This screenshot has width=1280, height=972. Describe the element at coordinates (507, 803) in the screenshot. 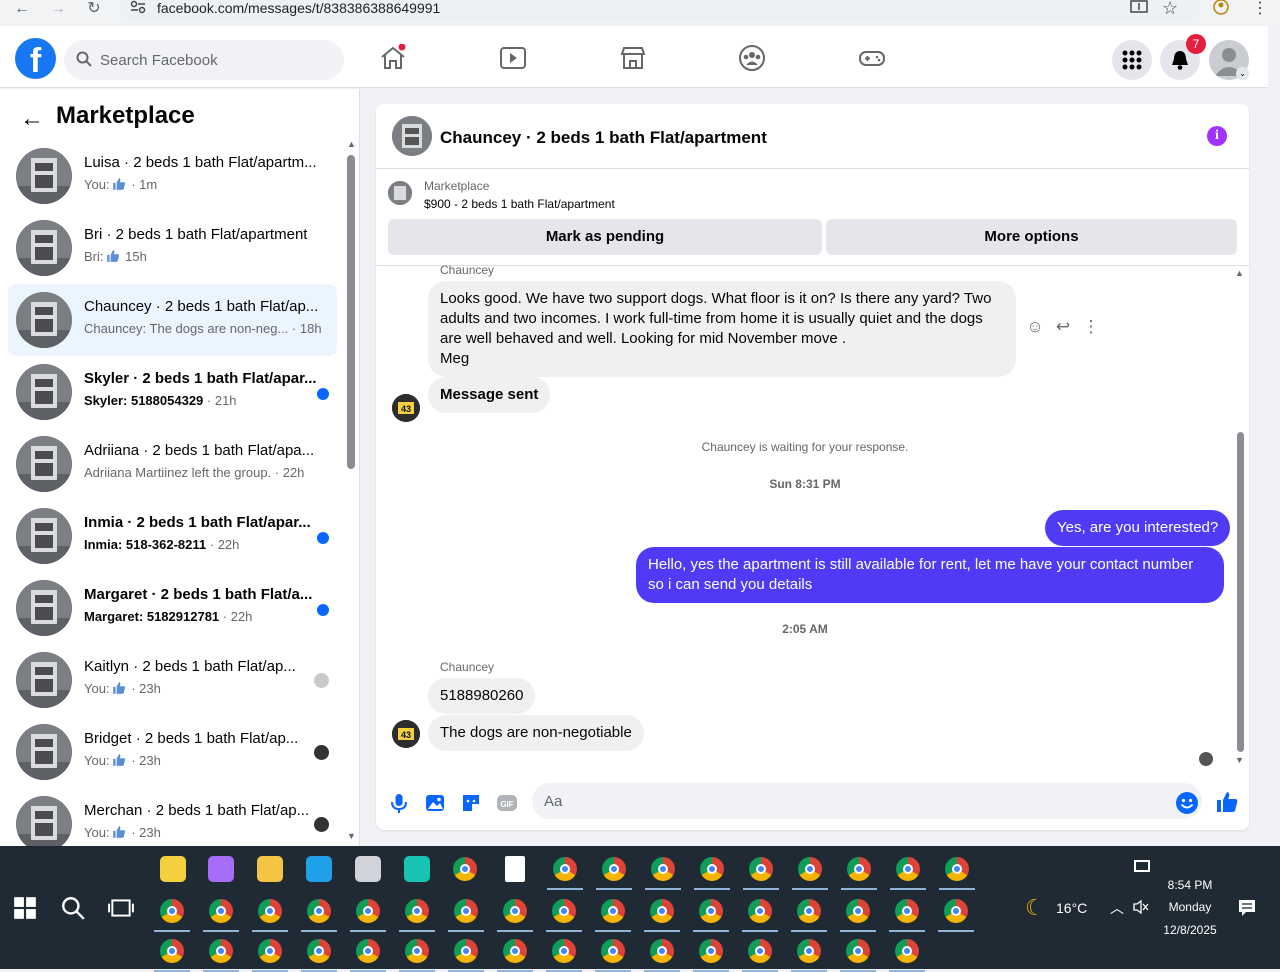

I see `gif-icon: GIF` at that location.